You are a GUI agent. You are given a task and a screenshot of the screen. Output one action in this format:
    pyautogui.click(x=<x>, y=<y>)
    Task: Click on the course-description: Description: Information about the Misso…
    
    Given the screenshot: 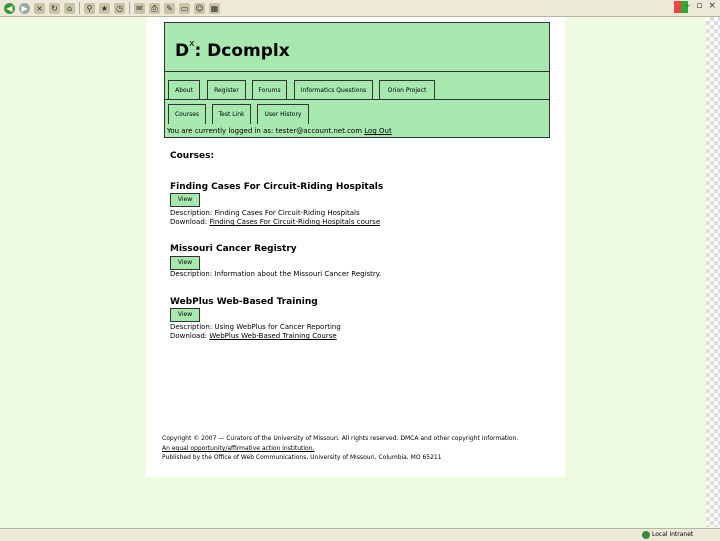 What is the action you would take?
    pyautogui.click(x=275, y=274)
    